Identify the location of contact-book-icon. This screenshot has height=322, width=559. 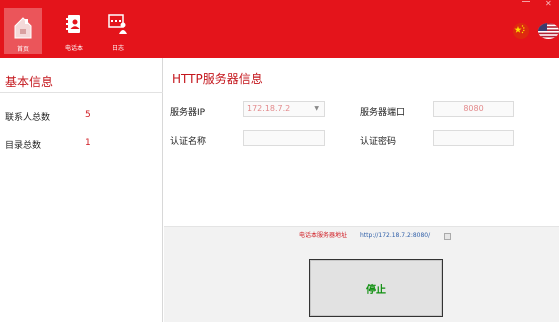
(73, 24).